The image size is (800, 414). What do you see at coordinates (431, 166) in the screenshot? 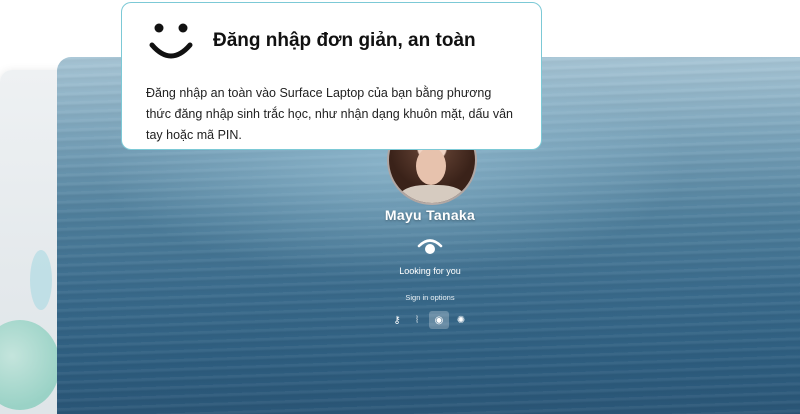
I see `avatar-face` at bounding box center [431, 166].